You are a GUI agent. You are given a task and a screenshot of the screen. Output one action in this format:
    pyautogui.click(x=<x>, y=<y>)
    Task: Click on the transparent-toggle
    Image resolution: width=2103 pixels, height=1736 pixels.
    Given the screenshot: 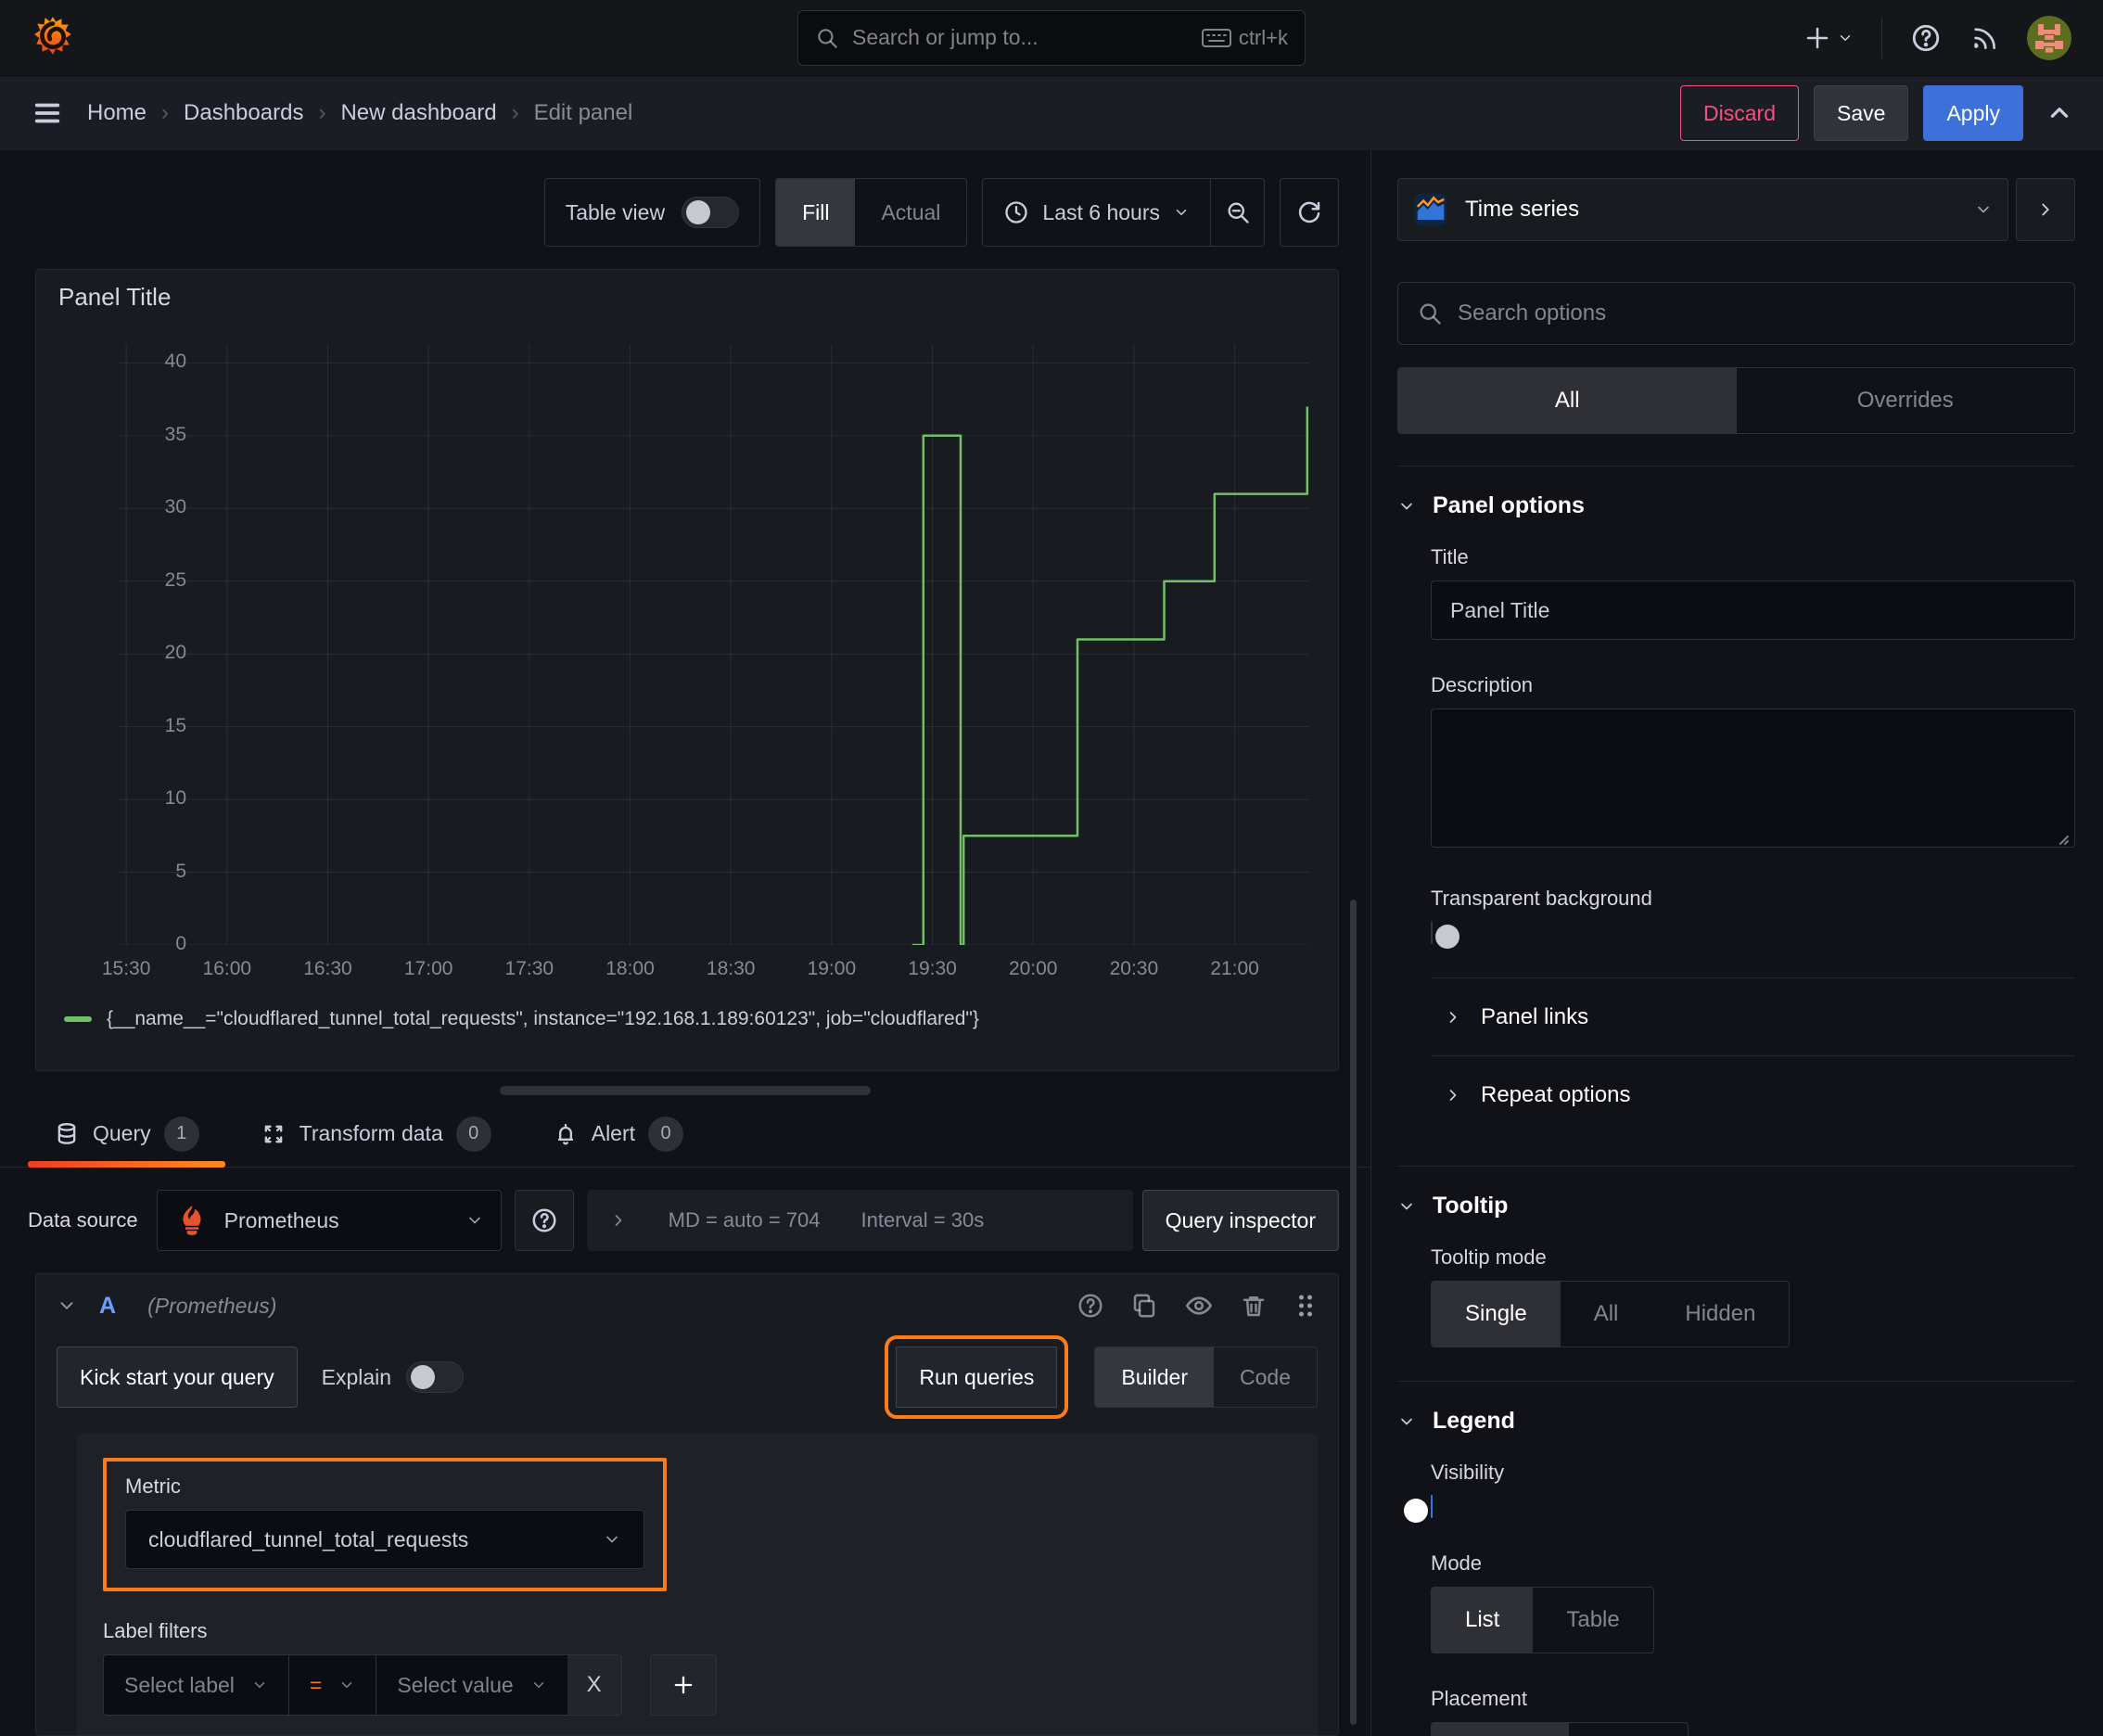 What is the action you would take?
    pyautogui.click(x=1432, y=932)
    